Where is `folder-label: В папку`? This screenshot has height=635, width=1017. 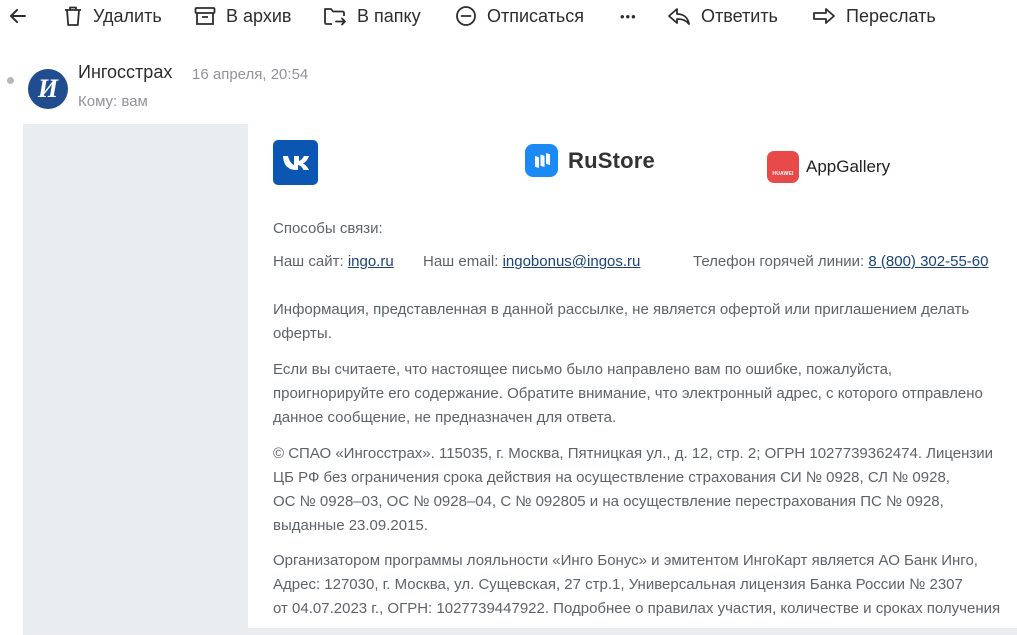 folder-label: В папку is located at coordinates (389, 15).